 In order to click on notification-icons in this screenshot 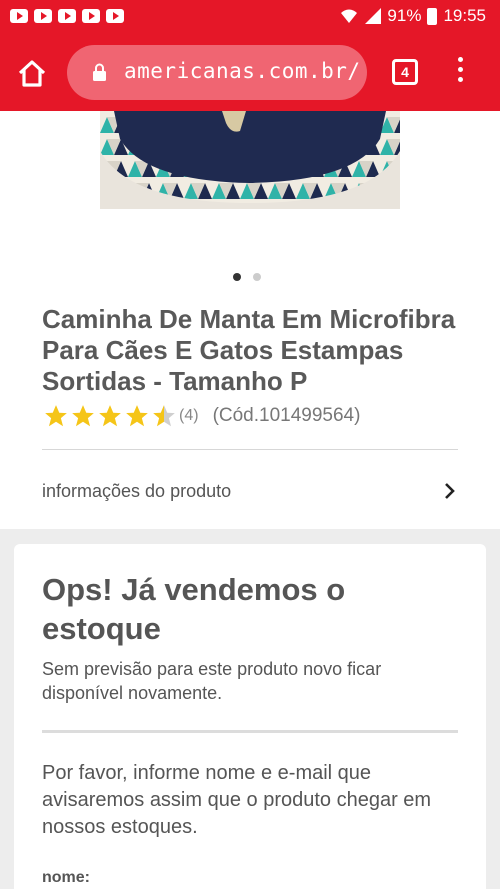, I will do `click(67, 16)`.